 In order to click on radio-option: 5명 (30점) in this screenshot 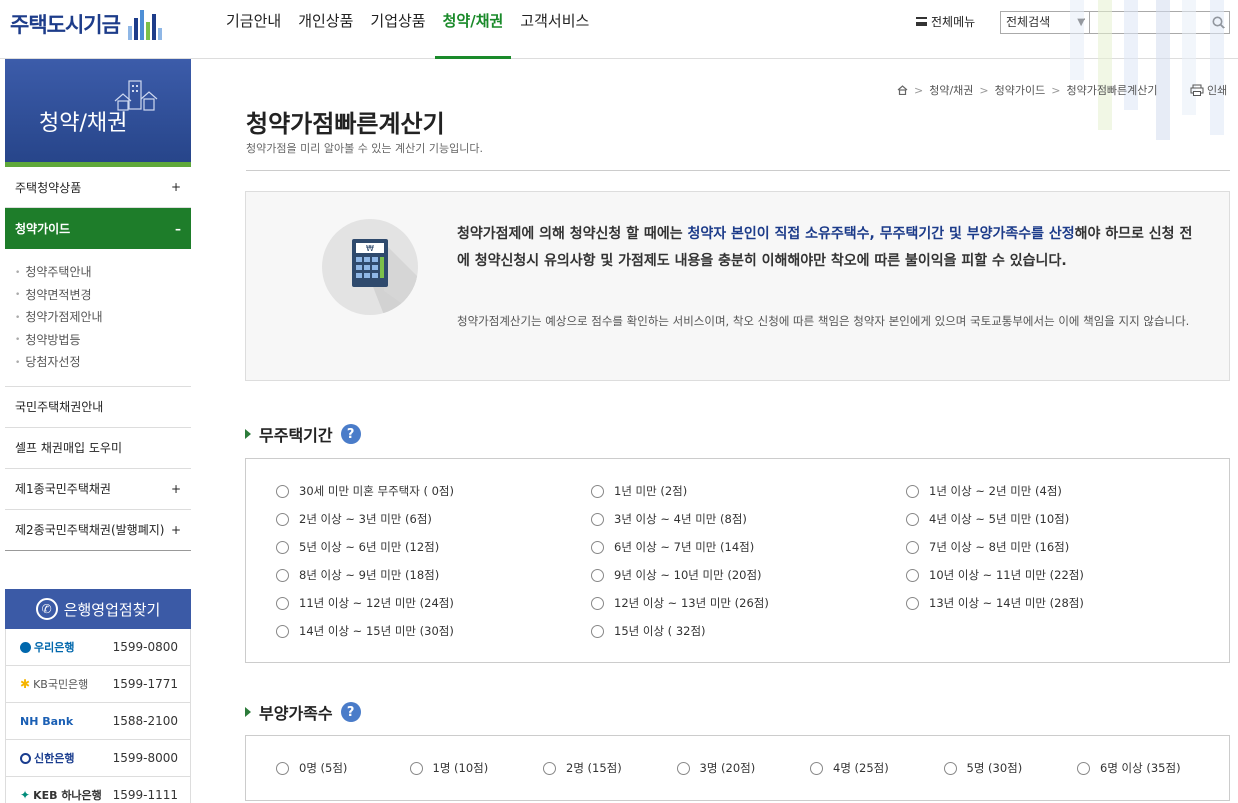, I will do `click(983, 768)`.